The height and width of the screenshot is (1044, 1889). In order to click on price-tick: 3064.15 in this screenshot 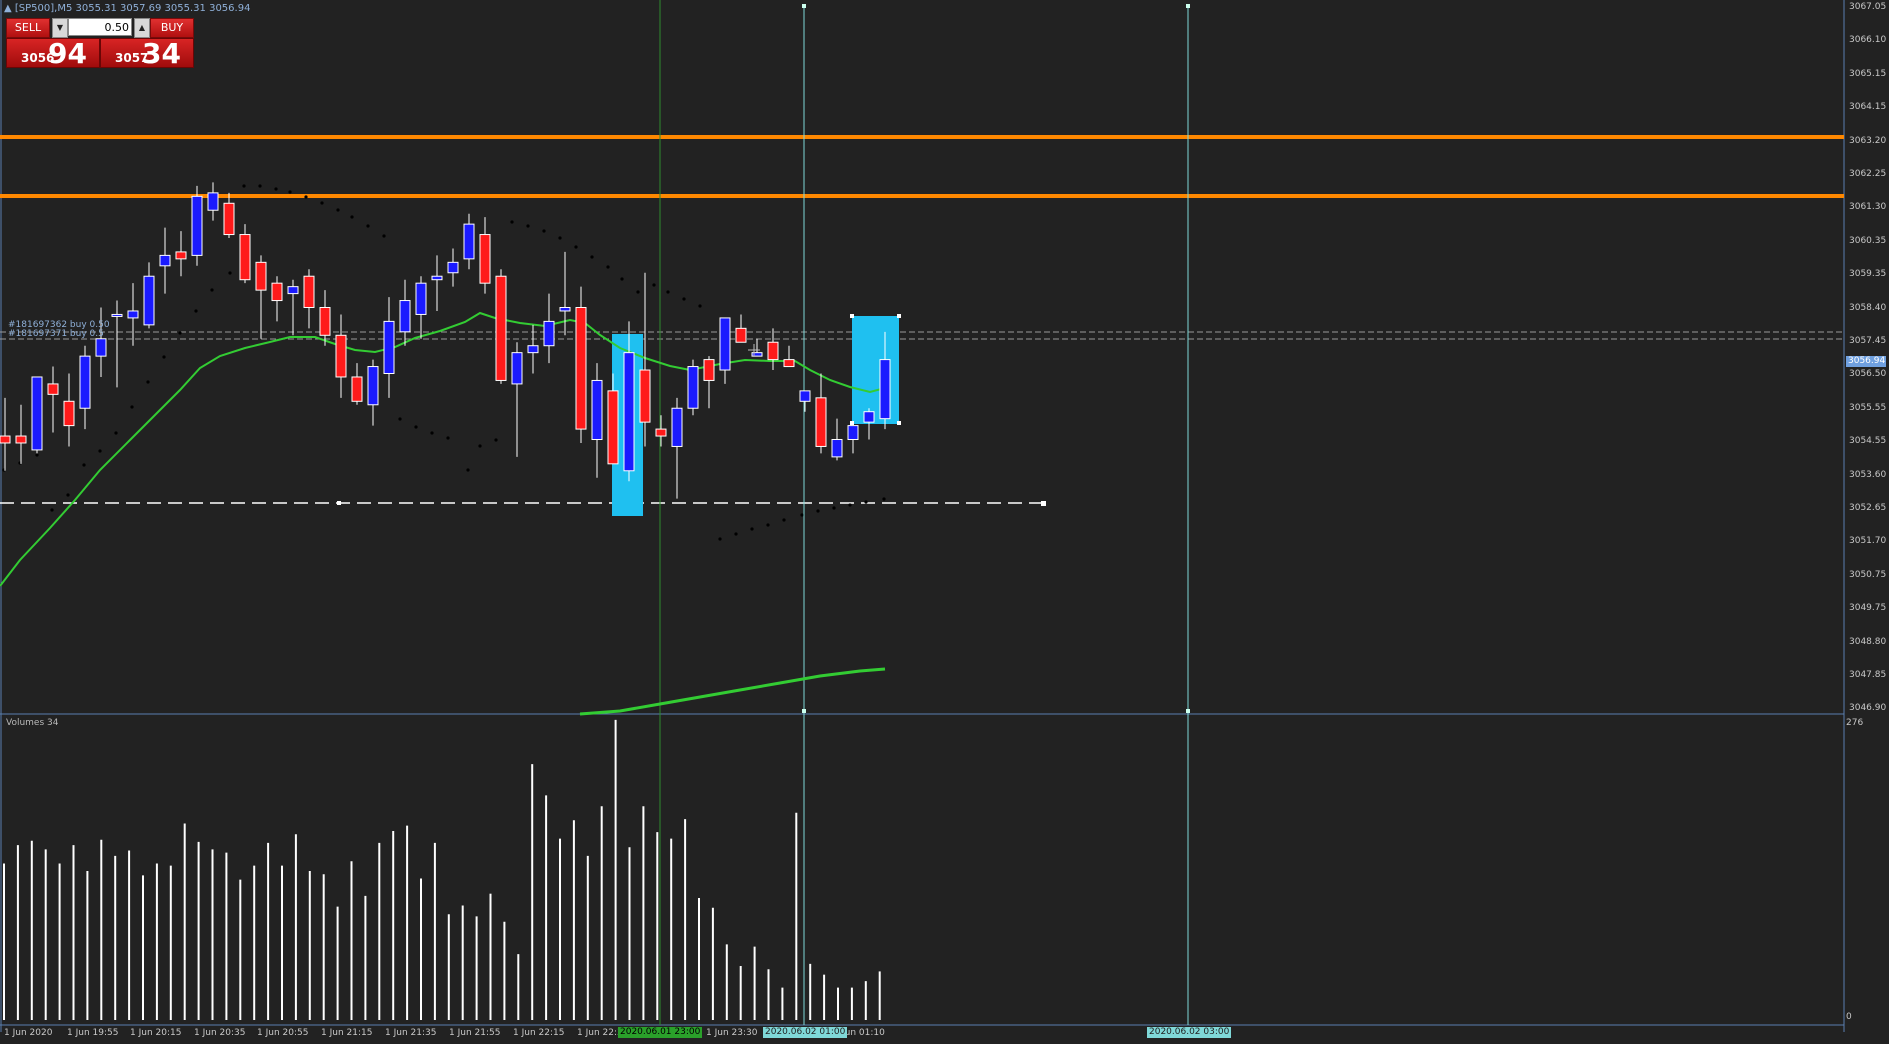, I will do `click(1868, 107)`.